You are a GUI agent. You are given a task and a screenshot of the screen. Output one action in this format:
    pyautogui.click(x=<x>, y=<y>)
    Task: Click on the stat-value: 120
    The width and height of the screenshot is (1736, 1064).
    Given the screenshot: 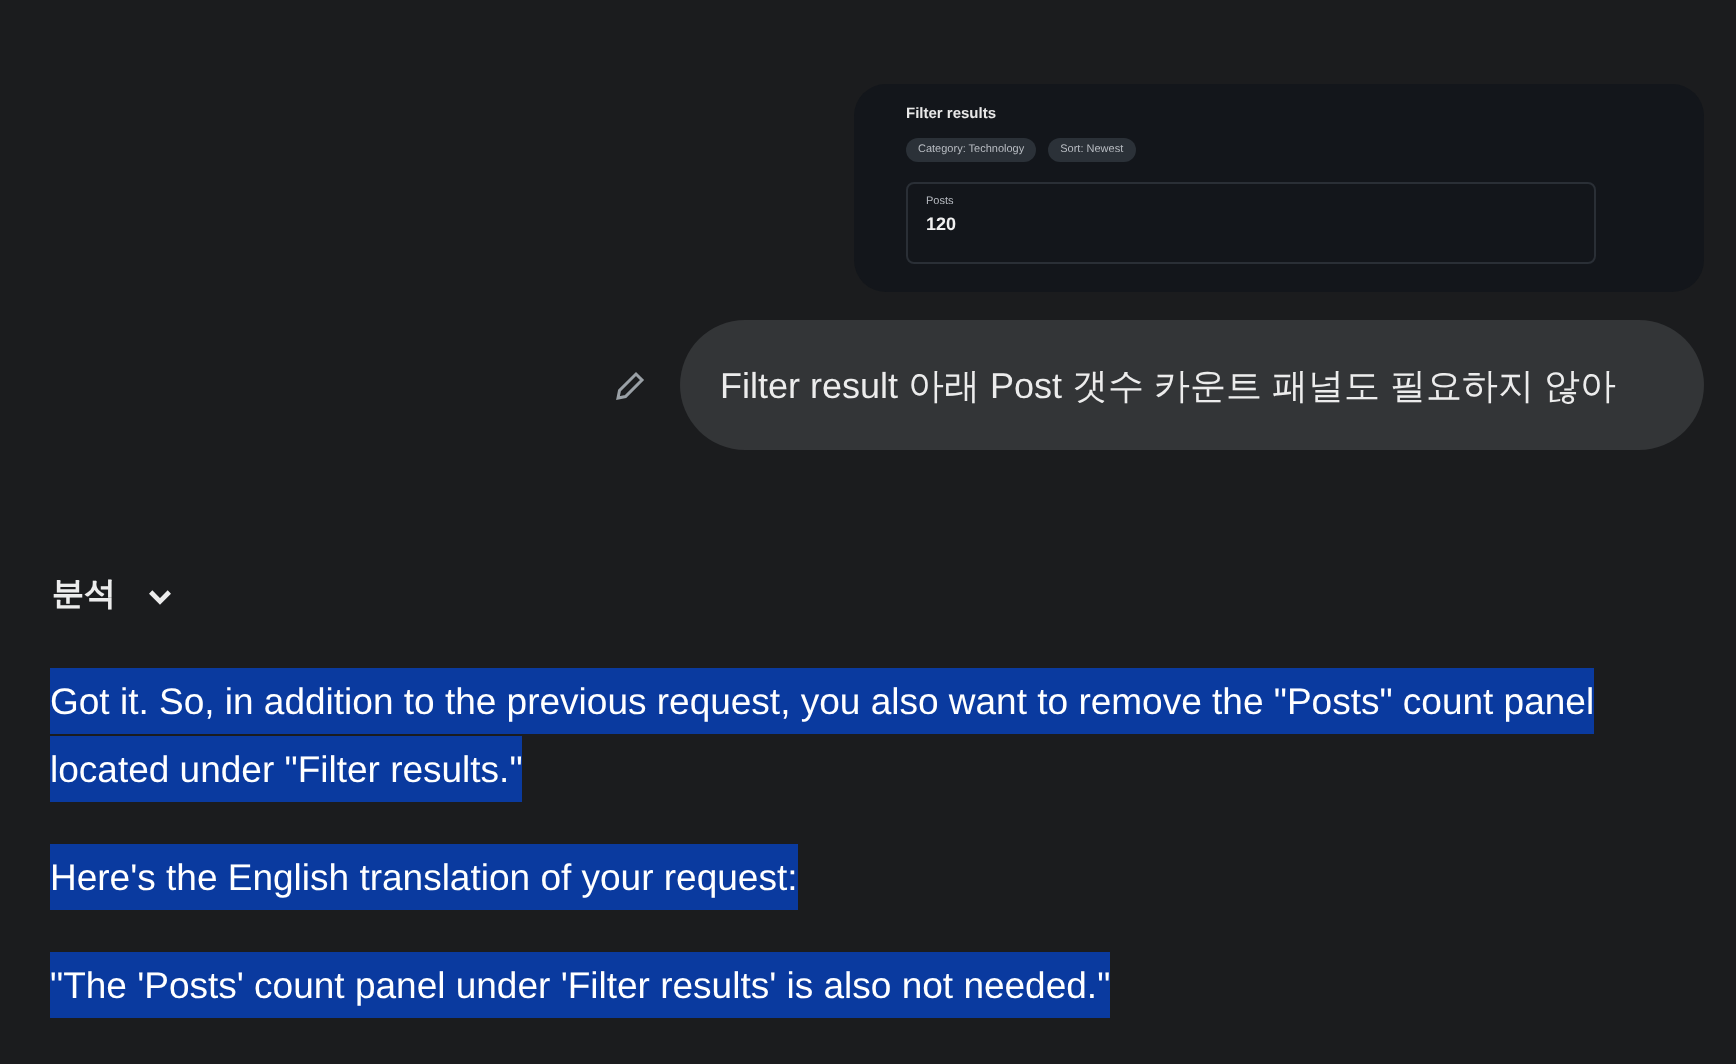 What is the action you would take?
    pyautogui.click(x=942, y=224)
    